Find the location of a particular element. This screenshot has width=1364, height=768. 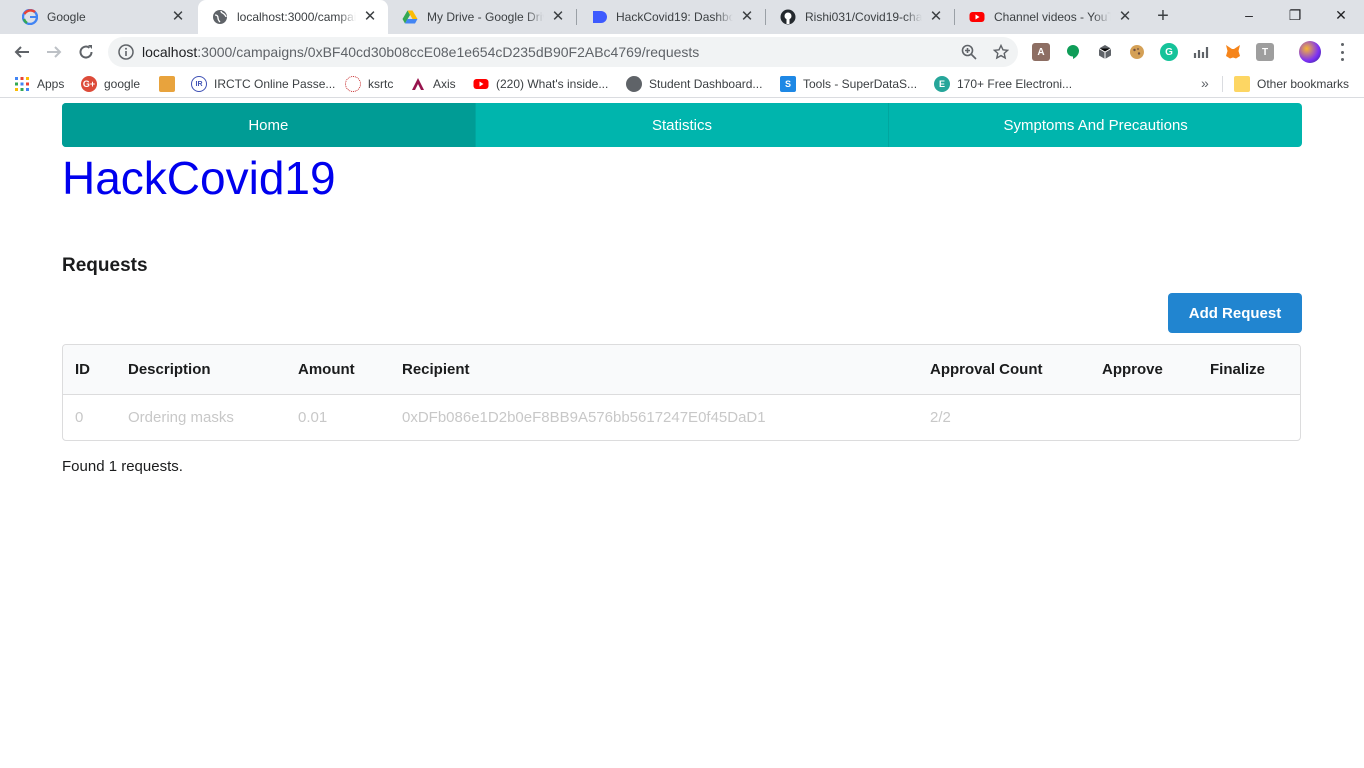

other-bookmarks-folder: Other bookmarks is located at coordinates (1291, 84).